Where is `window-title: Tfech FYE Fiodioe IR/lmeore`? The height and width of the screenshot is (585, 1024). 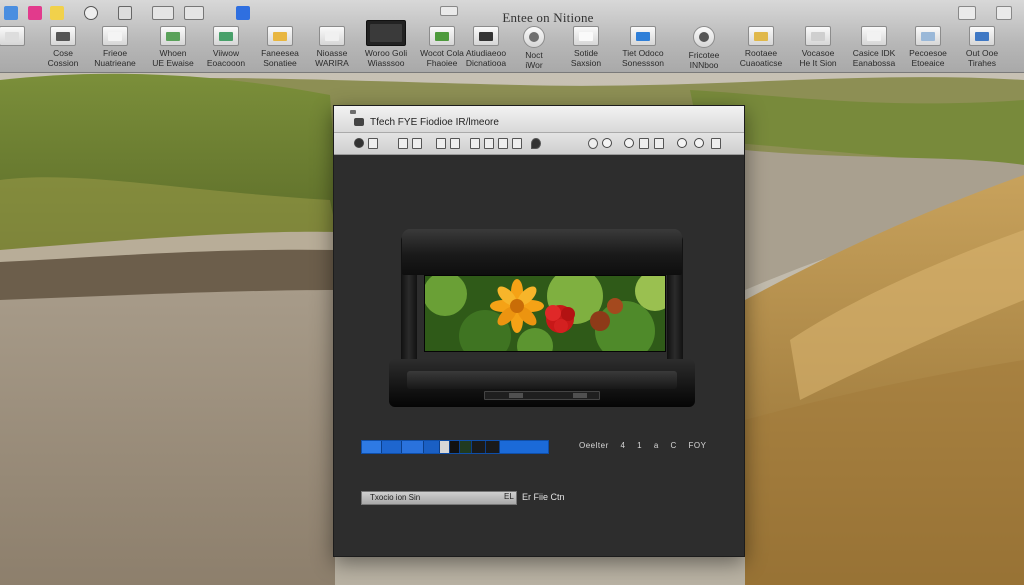
window-title: Tfech FYE Fiodioe IR/lmeore is located at coordinates (434, 122).